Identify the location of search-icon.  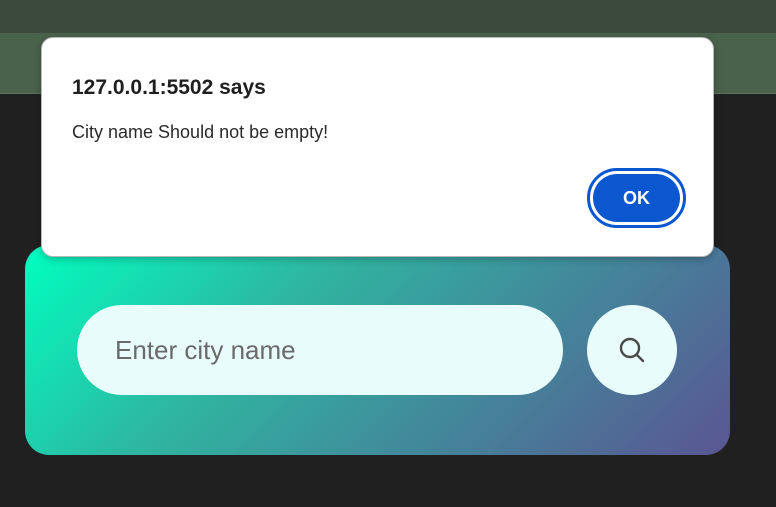
(632, 350).